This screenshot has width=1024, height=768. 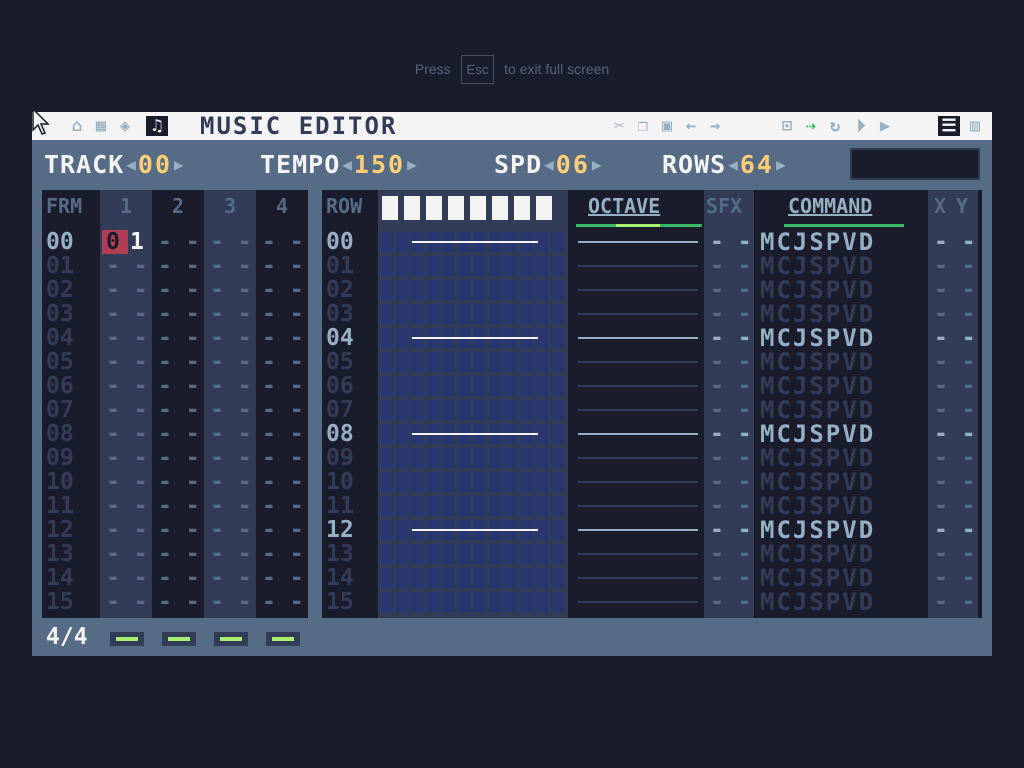 What do you see at coordinates (126, 206) in the screenshot?
I see `ch1-header: 1` at bounding box center [126, 206].